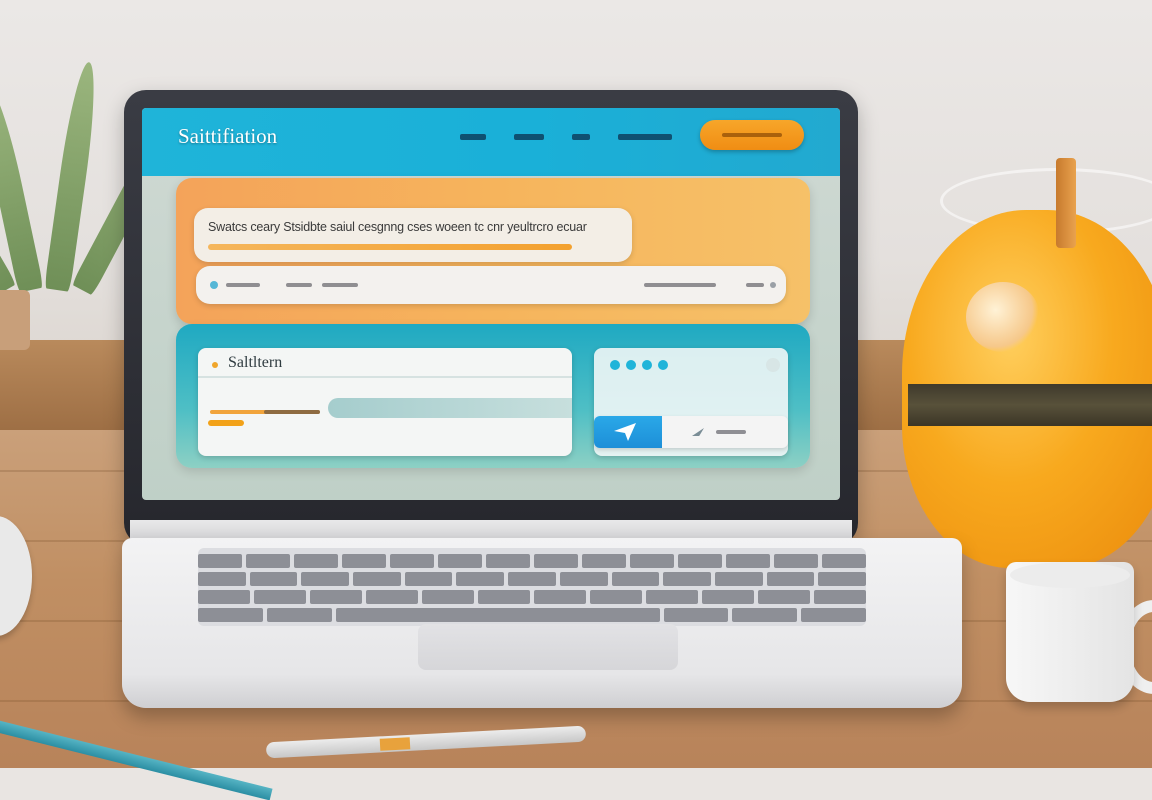 This screenshot has width=1152, height=800. I want to click on cup-top, so click(1070, 575).